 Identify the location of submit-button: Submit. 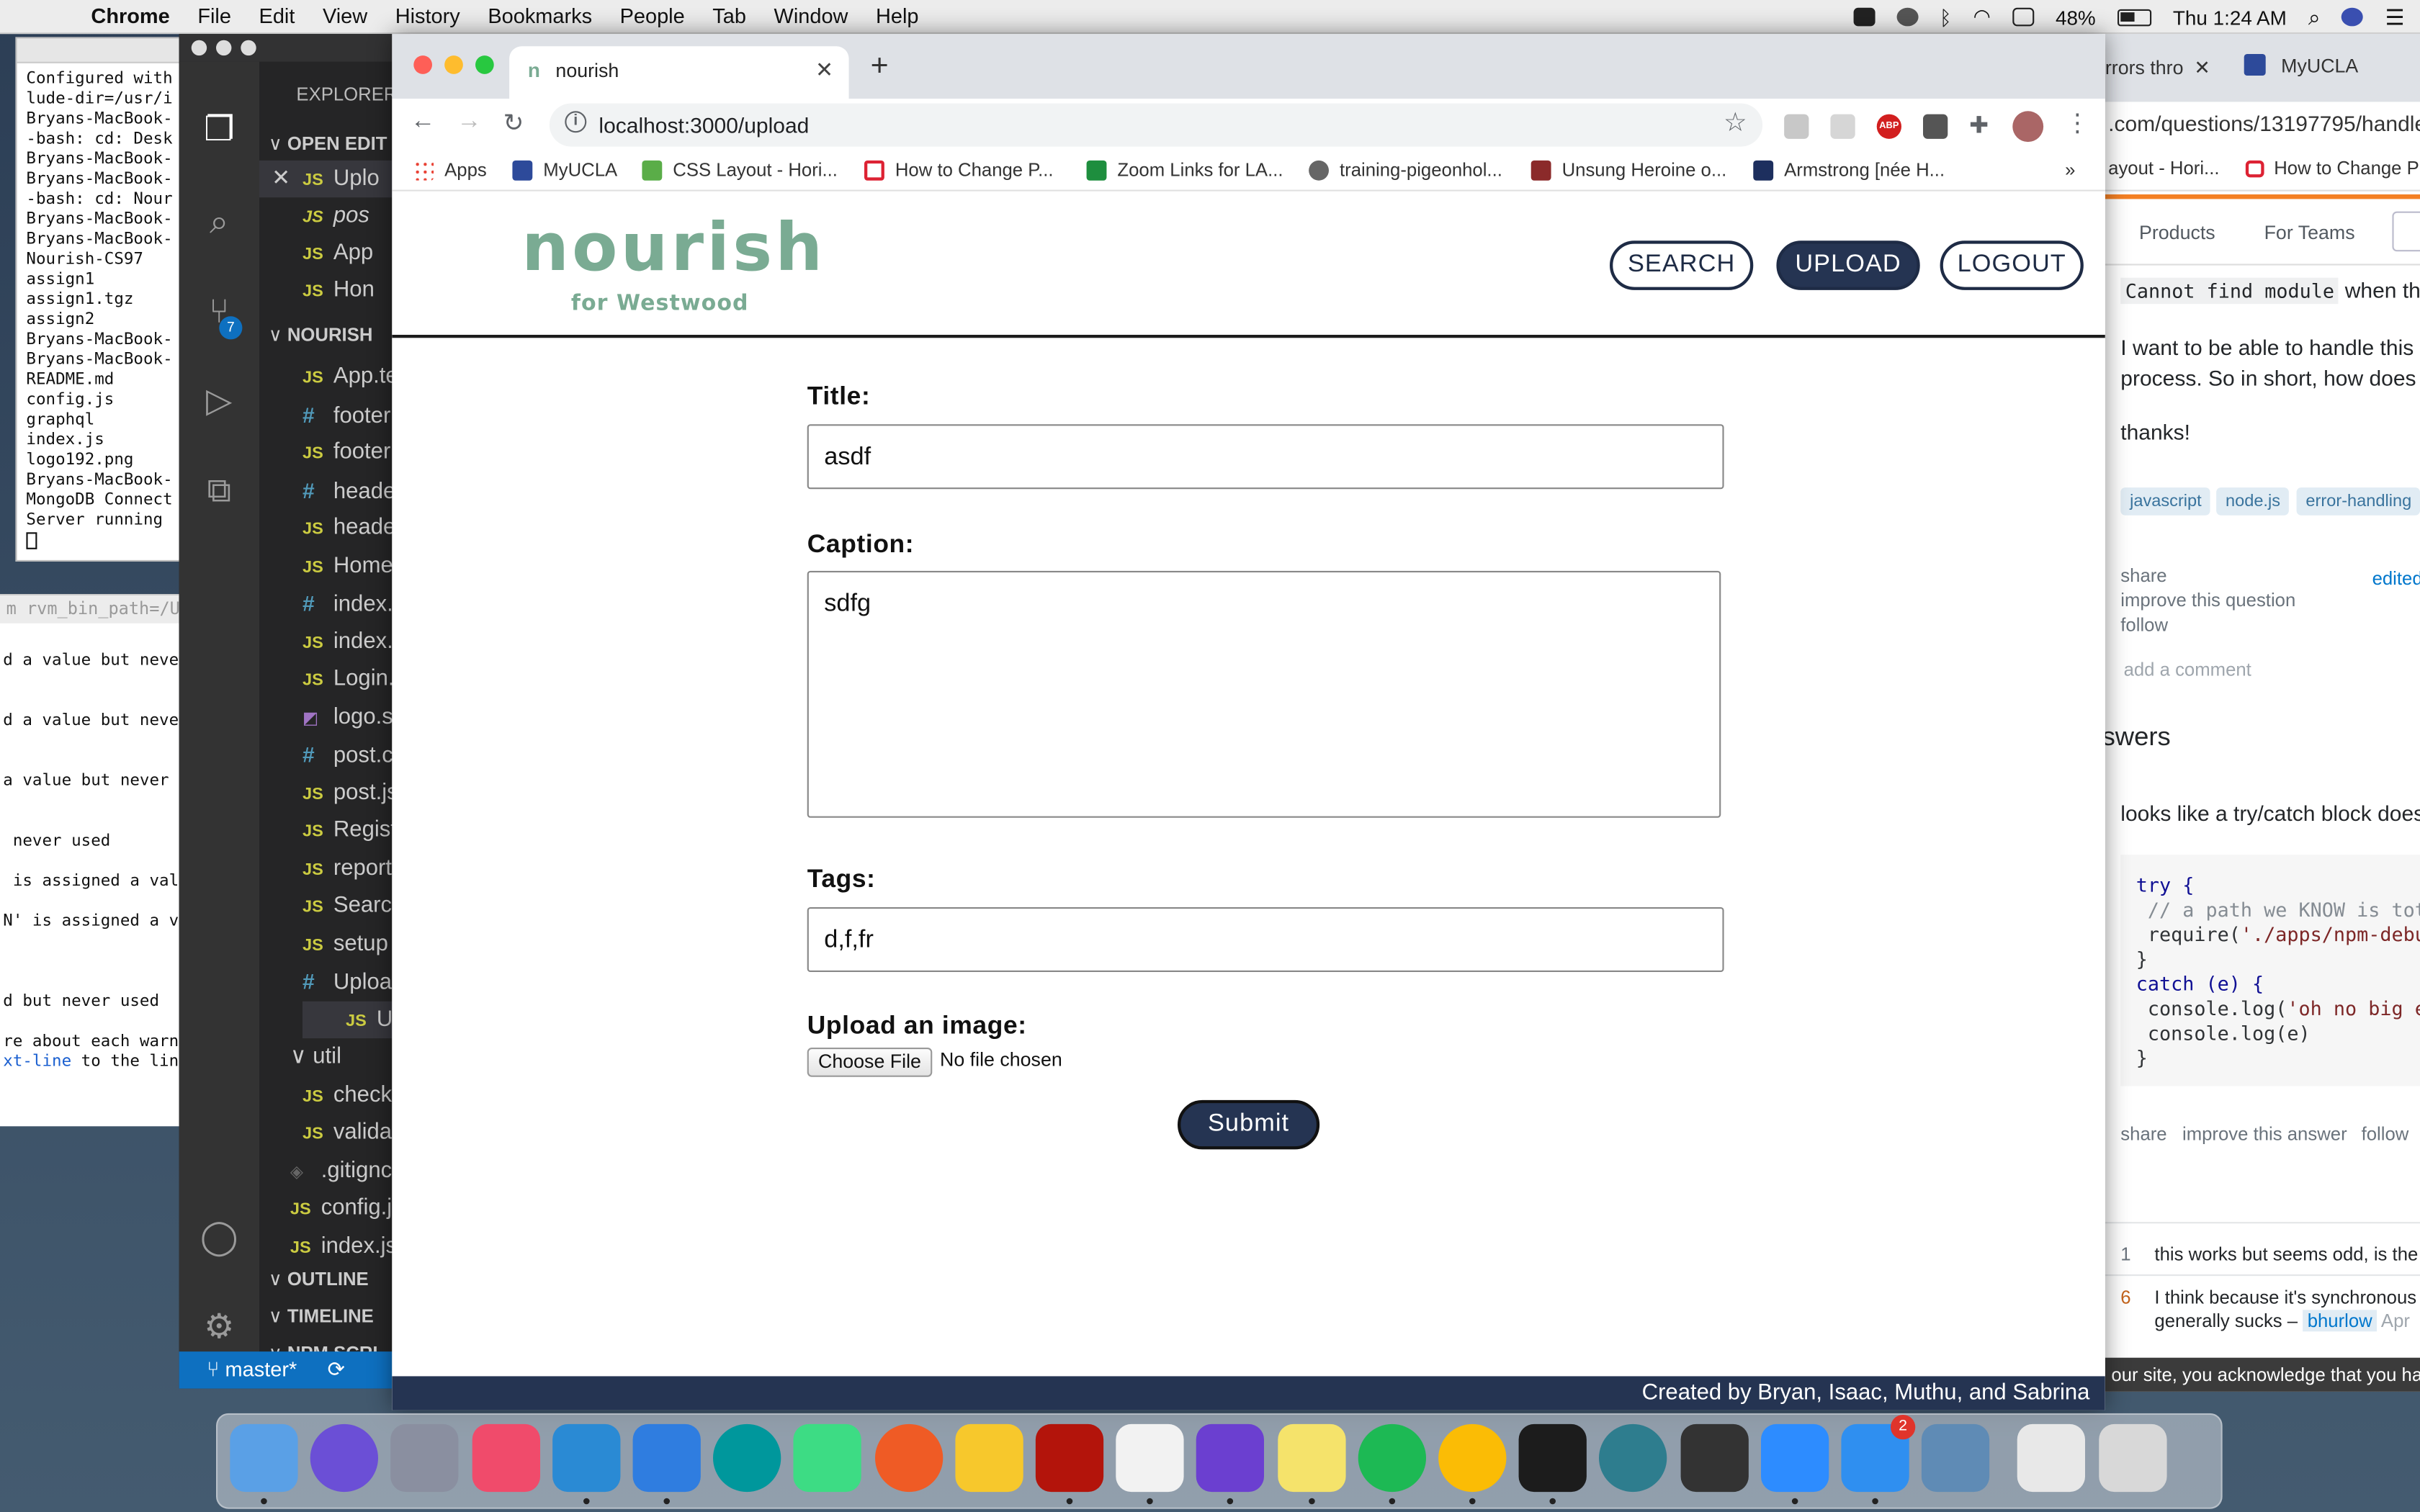
(1249, 1124).